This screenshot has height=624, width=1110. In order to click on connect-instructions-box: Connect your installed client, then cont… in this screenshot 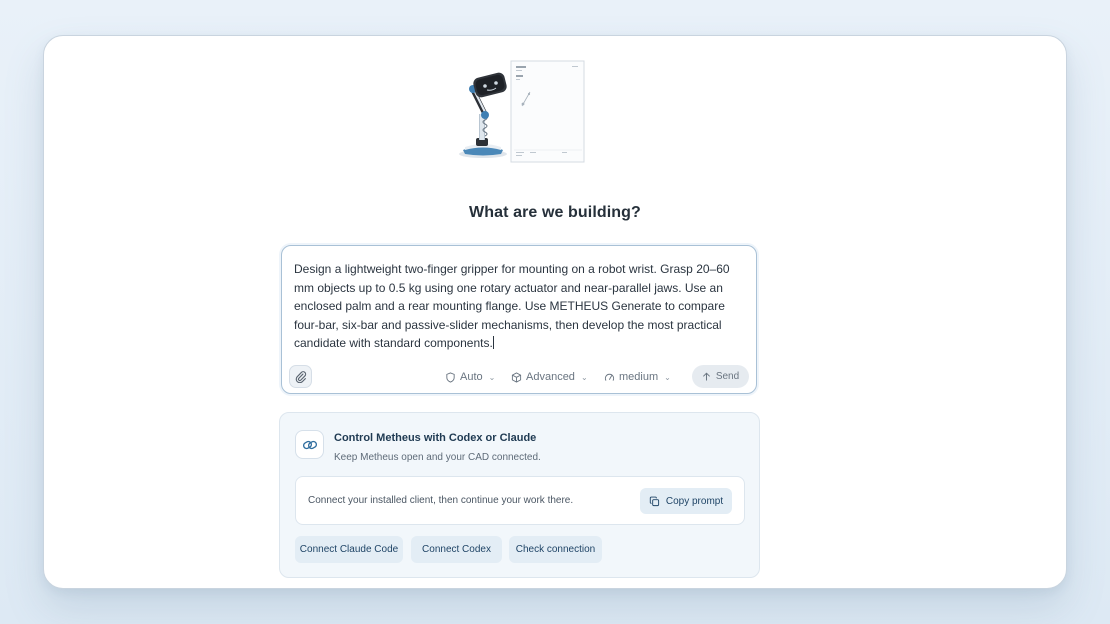, I will do `click(520, 500)`.